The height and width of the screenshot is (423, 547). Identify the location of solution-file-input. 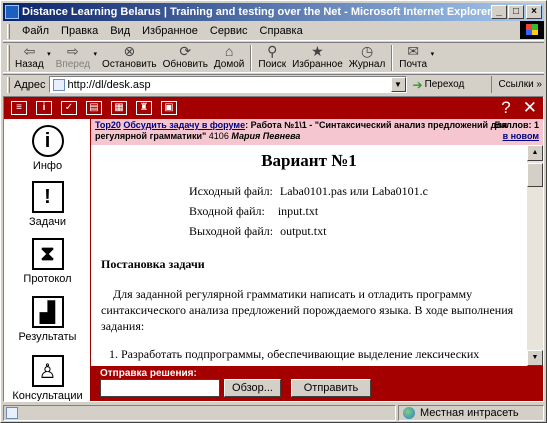
(160, 388).